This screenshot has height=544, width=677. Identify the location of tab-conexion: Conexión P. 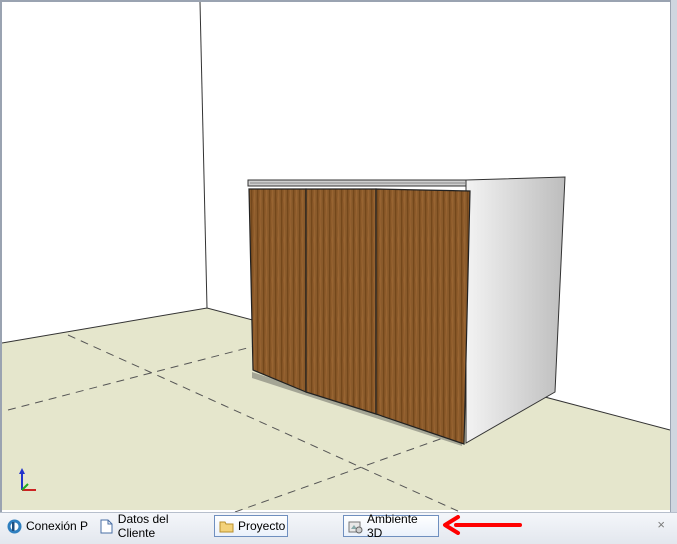
(48, 526).